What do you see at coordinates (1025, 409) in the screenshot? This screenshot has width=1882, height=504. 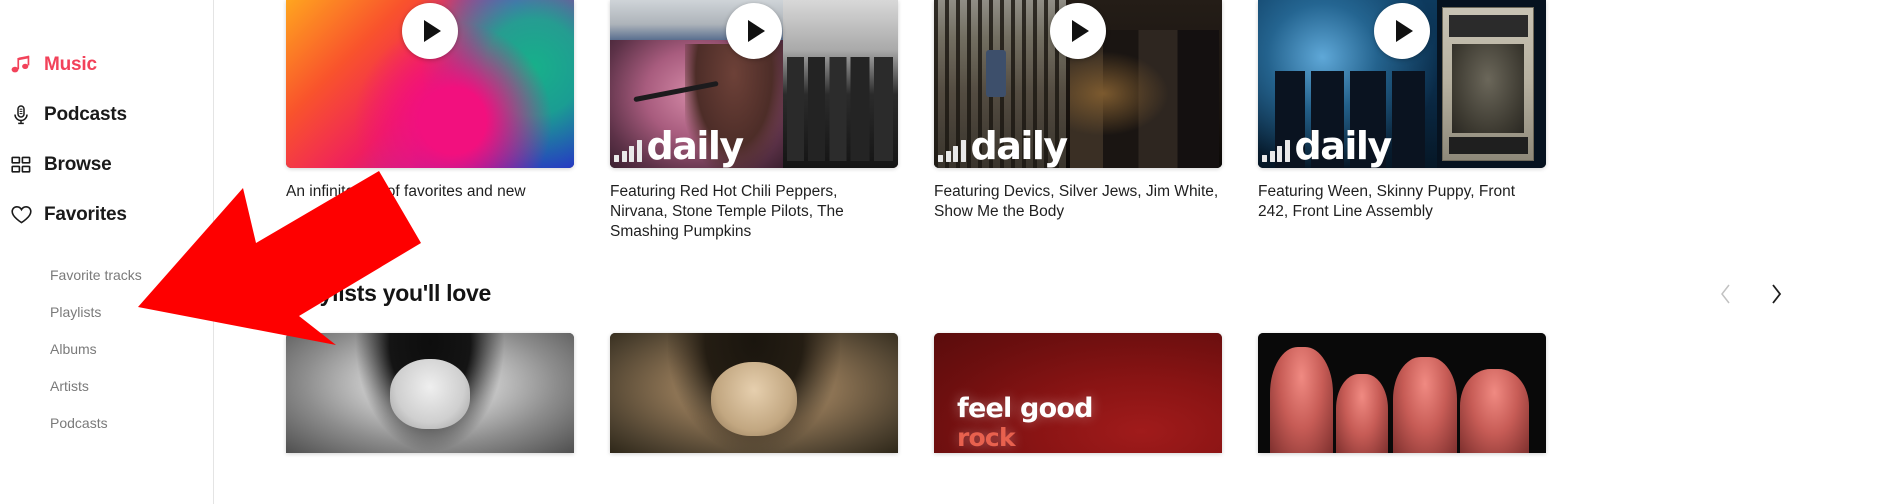 I see `overlay-title-text: feel good` at bounding box center [1025, 409].